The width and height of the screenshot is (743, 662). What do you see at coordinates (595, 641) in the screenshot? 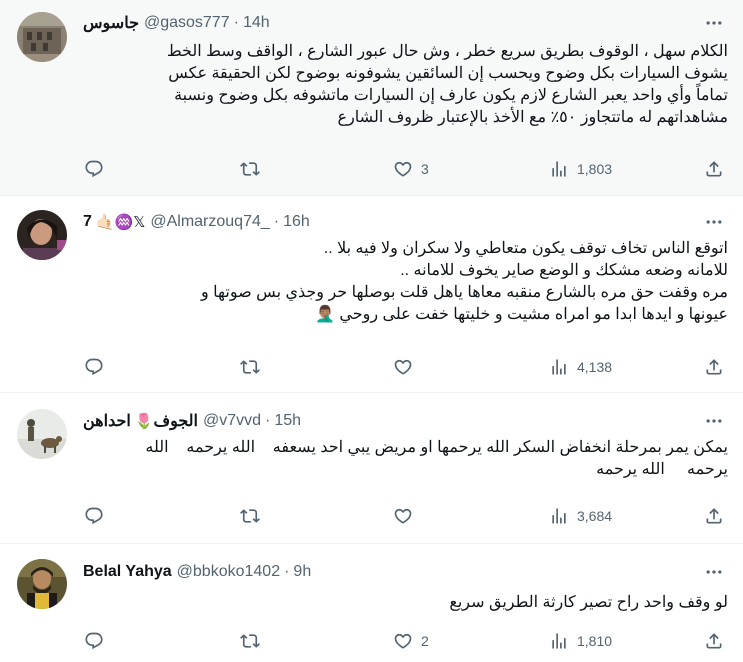
I see `view-count: 1,810` at bounding box center [595, 641].